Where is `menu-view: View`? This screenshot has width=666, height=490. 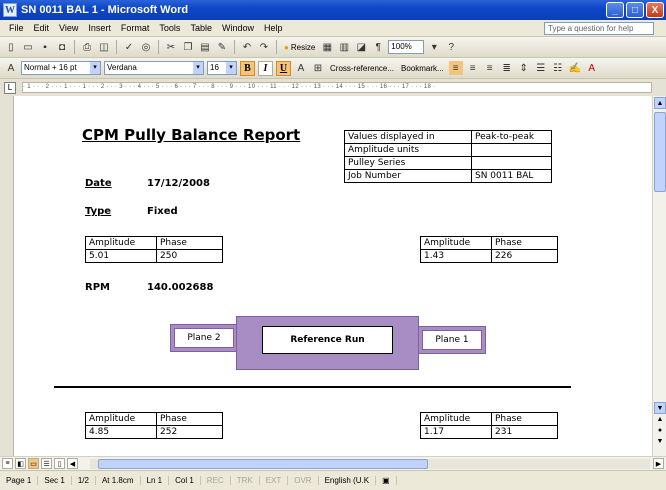
menu-view: View is located at coordinates (68, 28).